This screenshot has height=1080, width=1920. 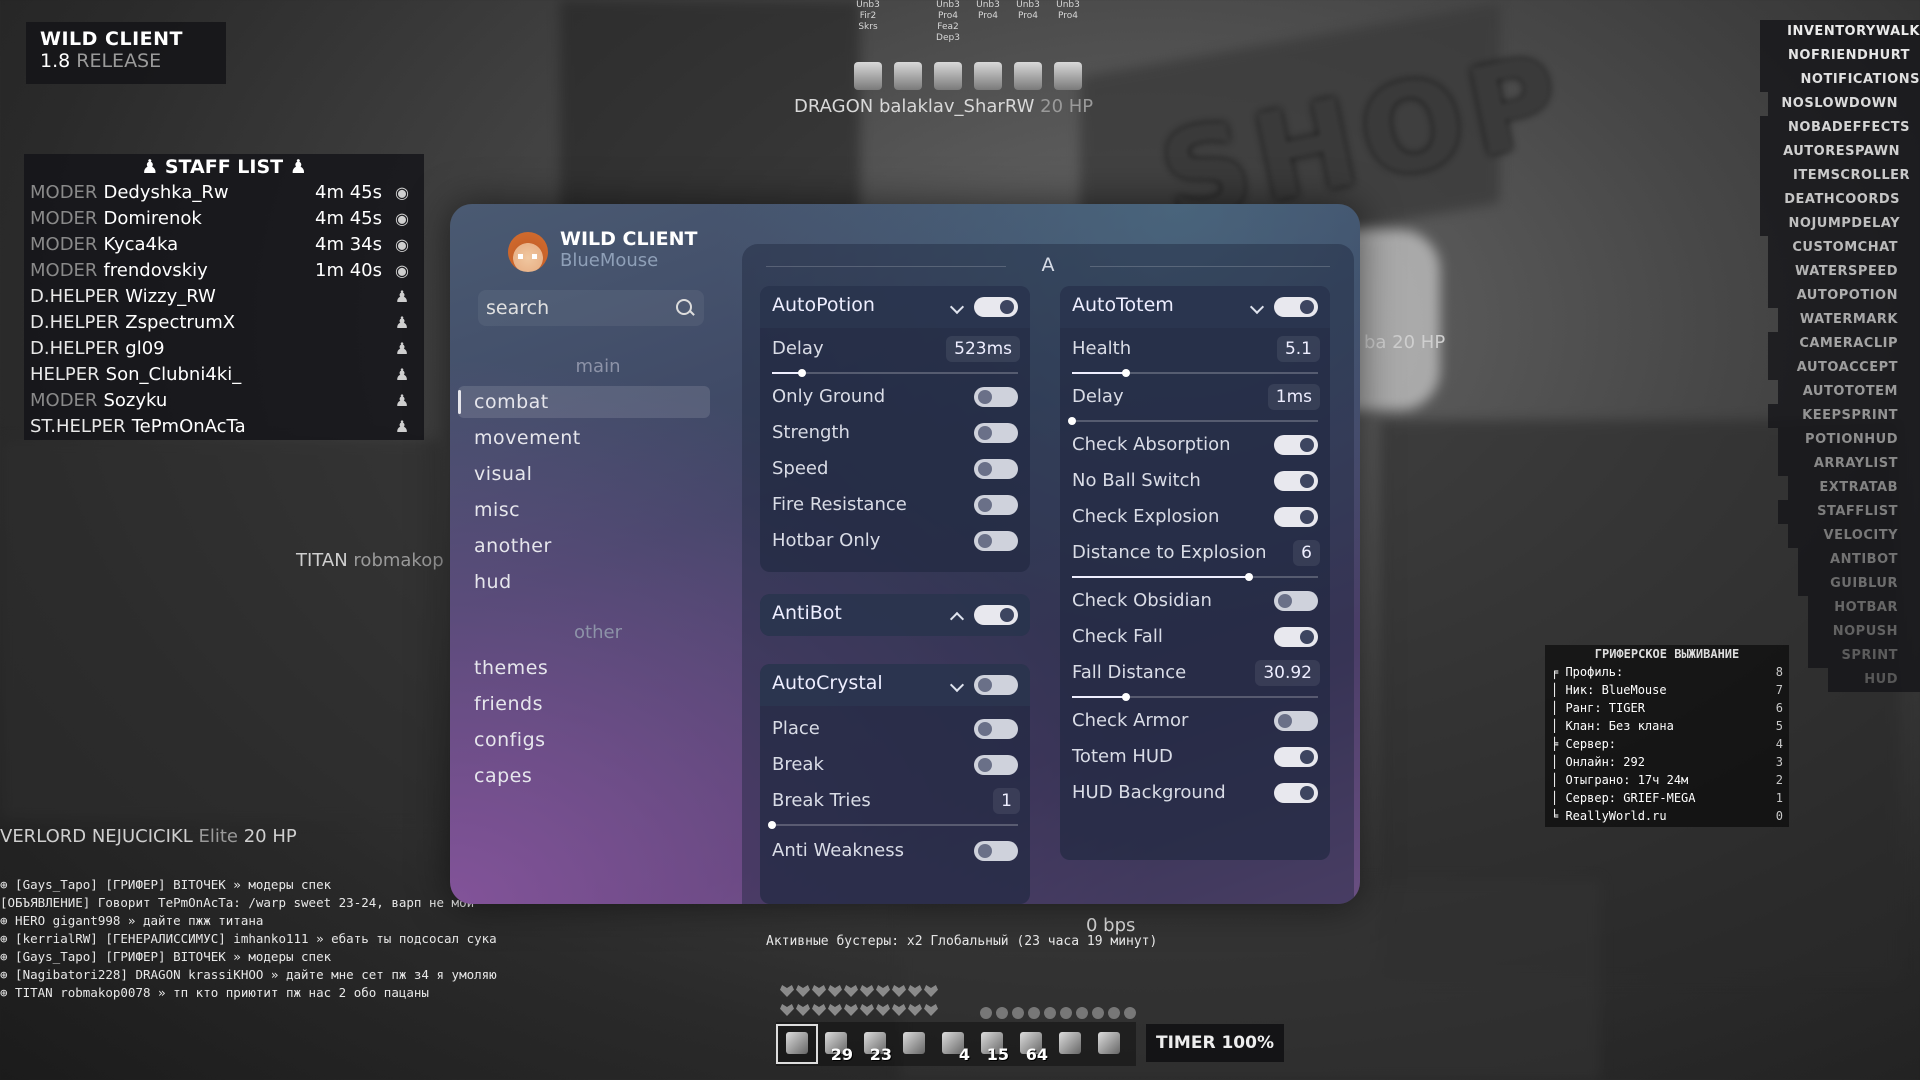 What do you see at coordinates (629, 239) in the screenshot?
I see `client-title: WILD CLIENT` at bounding box center [629, 239].